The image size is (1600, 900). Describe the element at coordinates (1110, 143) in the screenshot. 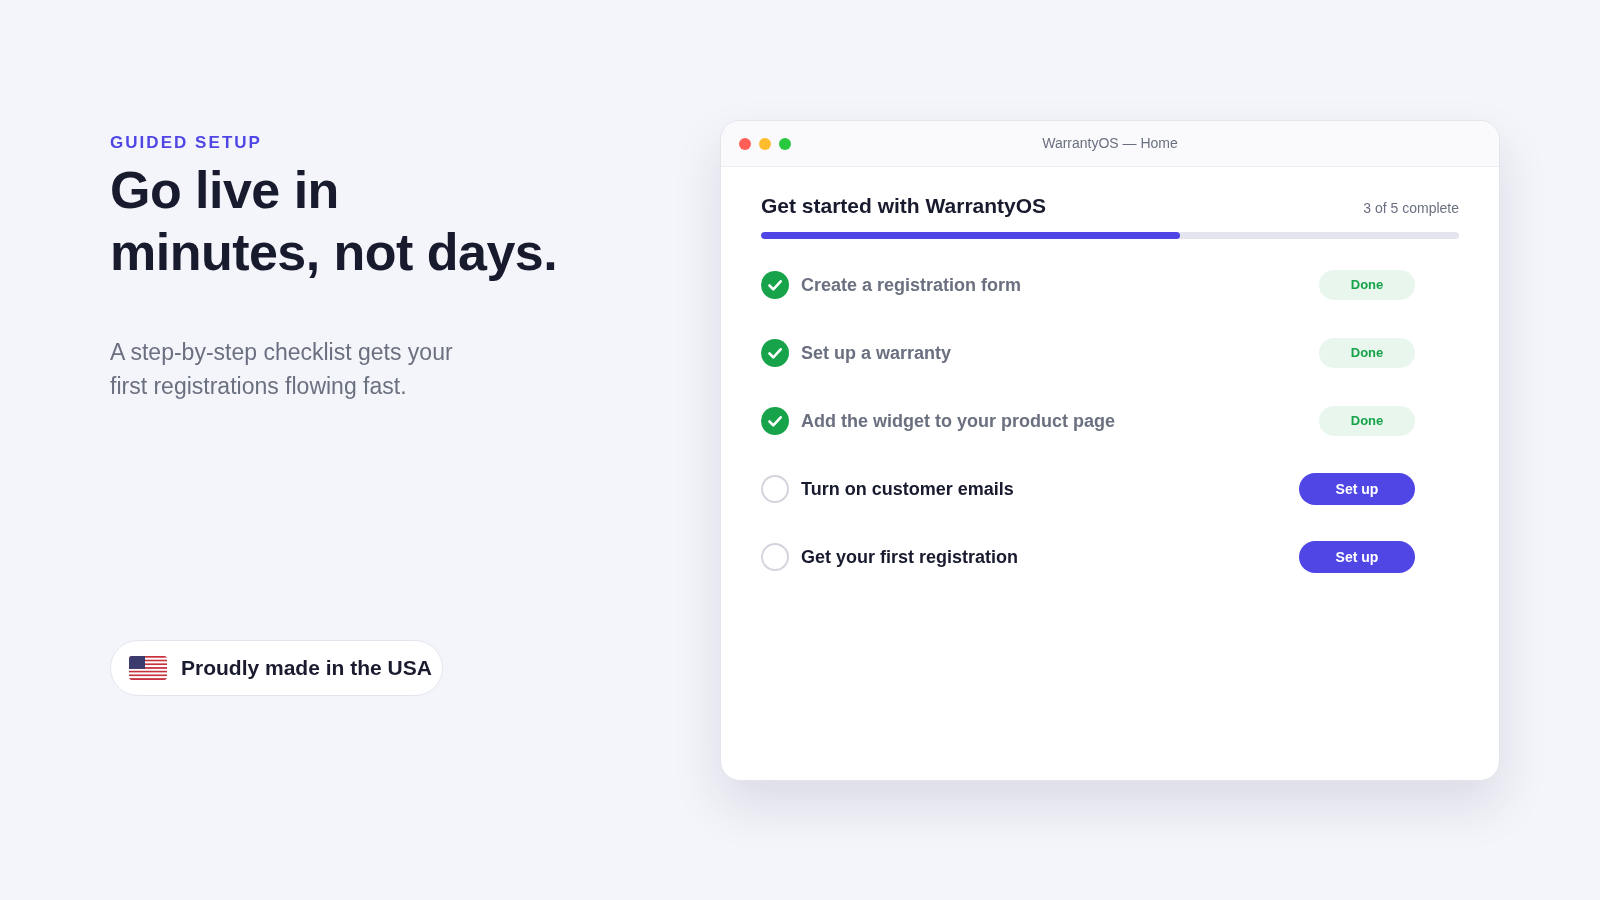

I see `window-title: WarrantyOS — Home` at that location.